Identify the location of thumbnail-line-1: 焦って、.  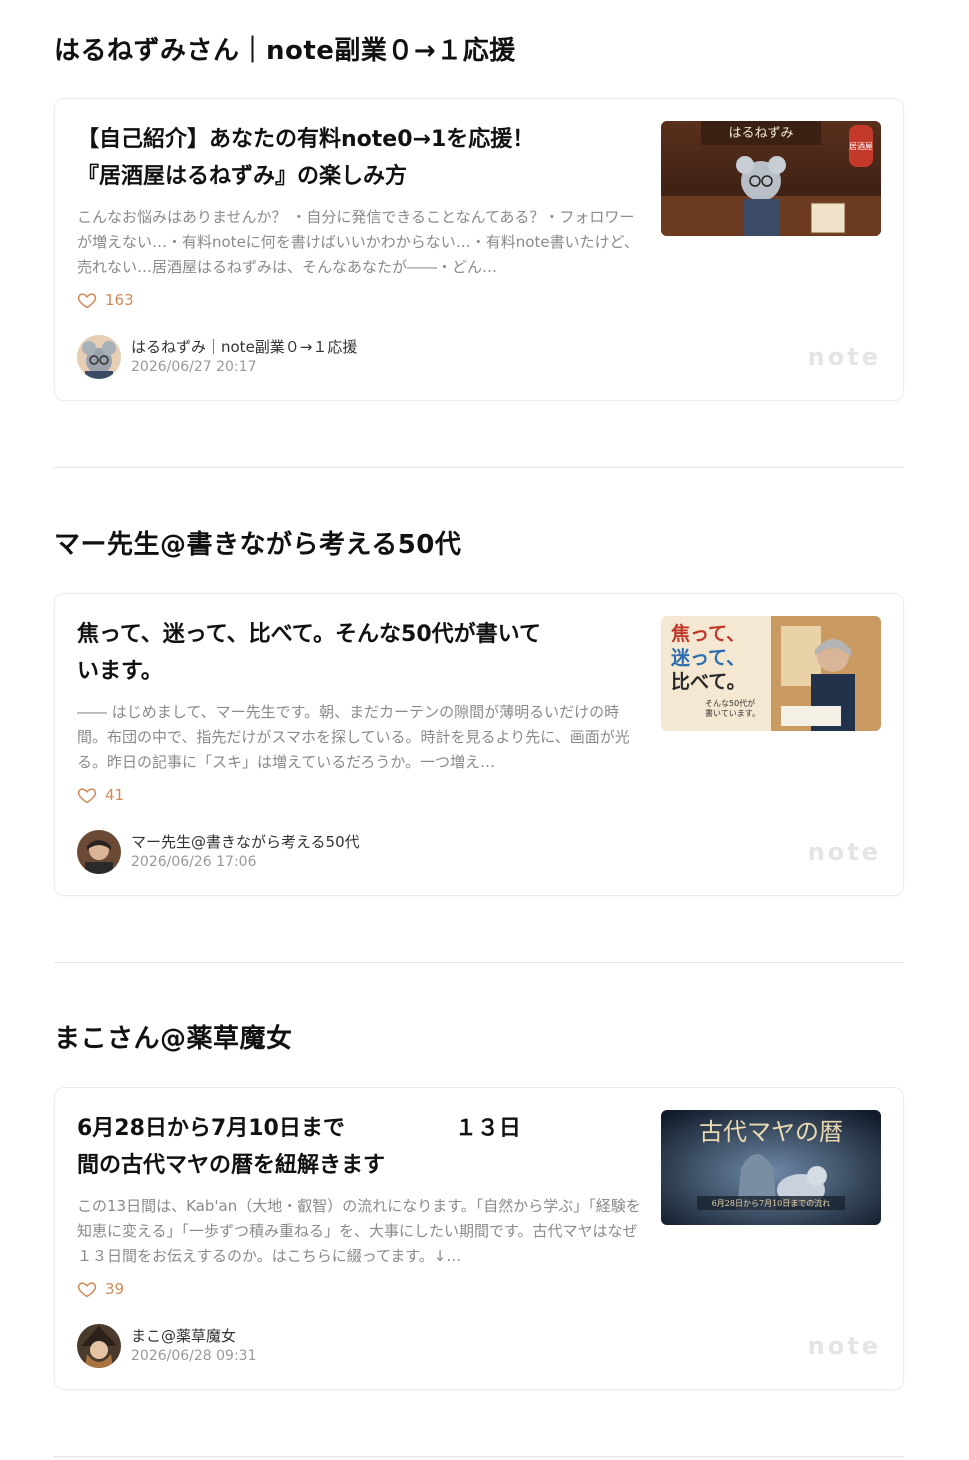
(707, 633).